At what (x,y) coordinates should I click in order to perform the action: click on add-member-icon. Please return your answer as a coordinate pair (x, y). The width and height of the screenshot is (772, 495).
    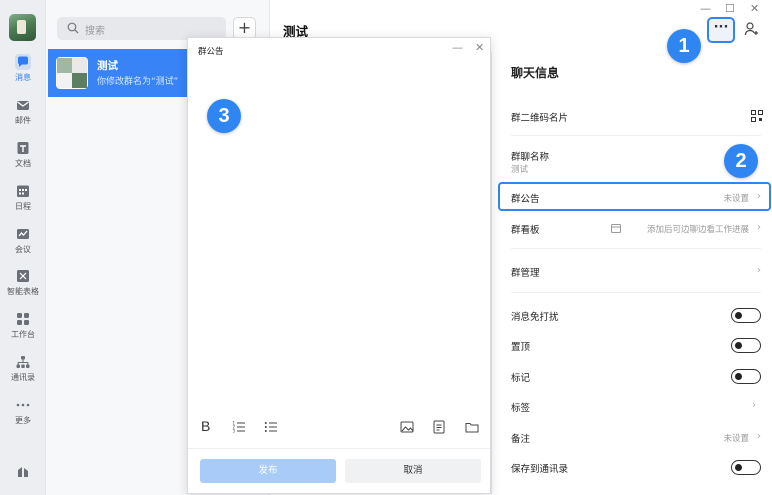
    Looking at the image, I should click on (752, 29).